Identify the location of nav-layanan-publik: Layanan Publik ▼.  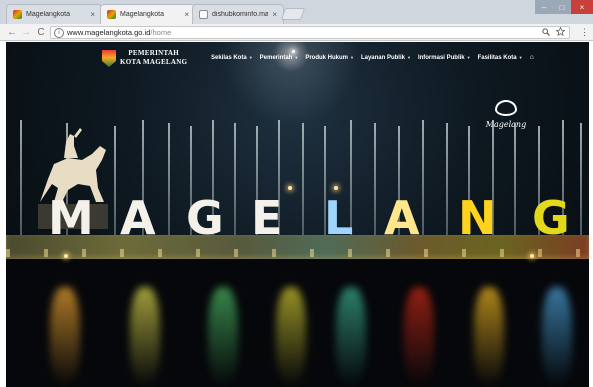
(386, 58).